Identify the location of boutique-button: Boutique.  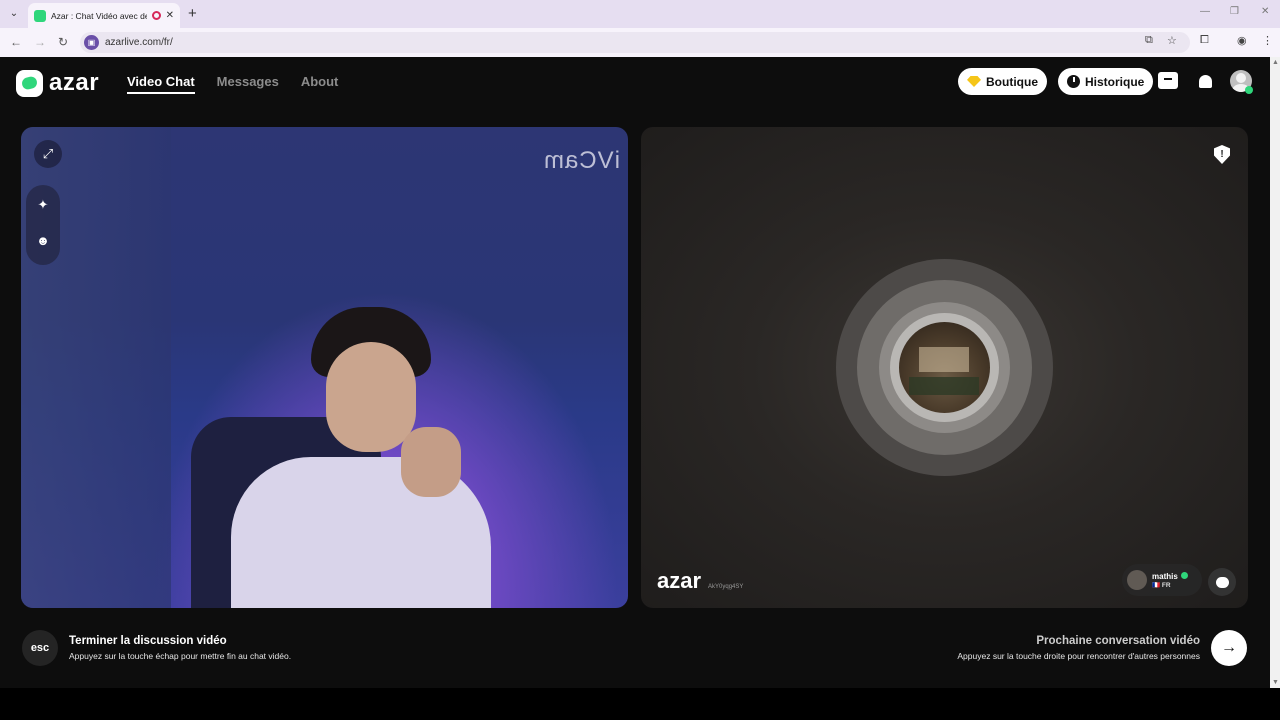
(1002, 81).